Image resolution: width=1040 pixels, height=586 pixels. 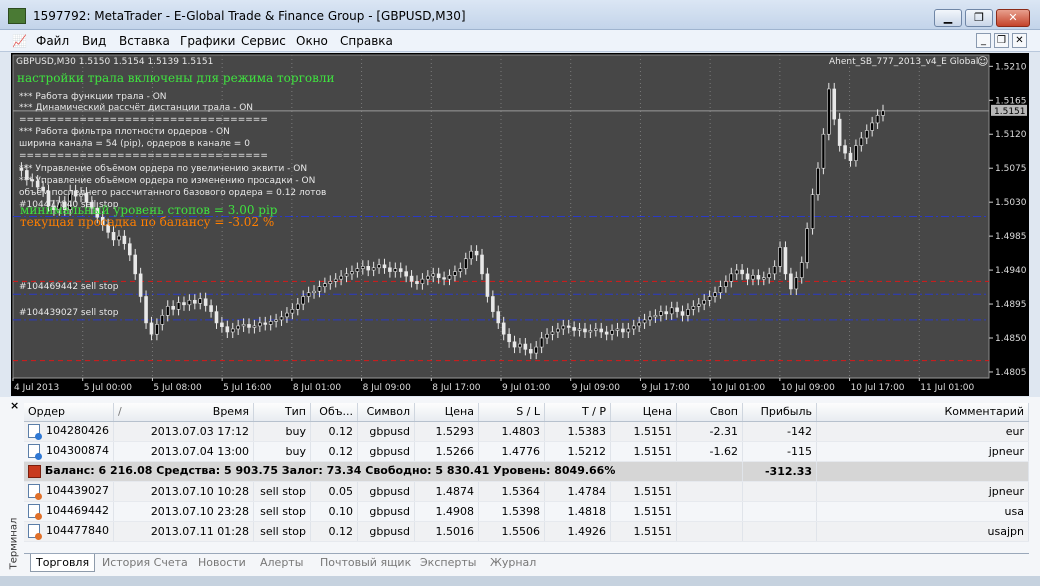 What do you see at coordinates (386, 412) in the screenshot?
I see `col-symbol: Символ` at bounding box center [386, 412].